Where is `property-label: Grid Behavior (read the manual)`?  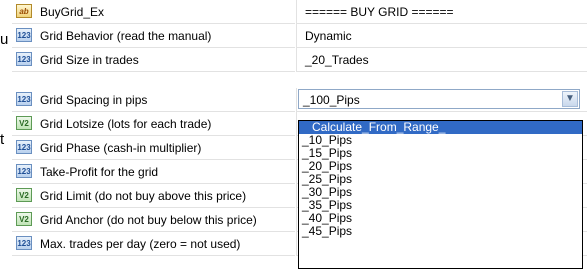 property-label: Grid Behavior (read the manual) is located at coordinates (126, 36).